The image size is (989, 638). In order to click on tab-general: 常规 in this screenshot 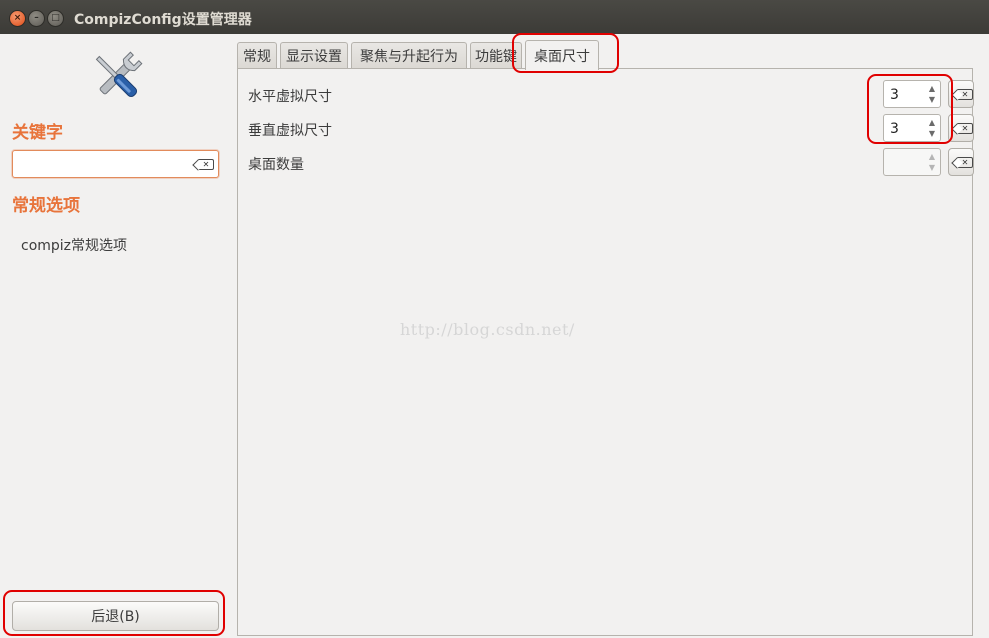, I will do `click(257, 55)`.